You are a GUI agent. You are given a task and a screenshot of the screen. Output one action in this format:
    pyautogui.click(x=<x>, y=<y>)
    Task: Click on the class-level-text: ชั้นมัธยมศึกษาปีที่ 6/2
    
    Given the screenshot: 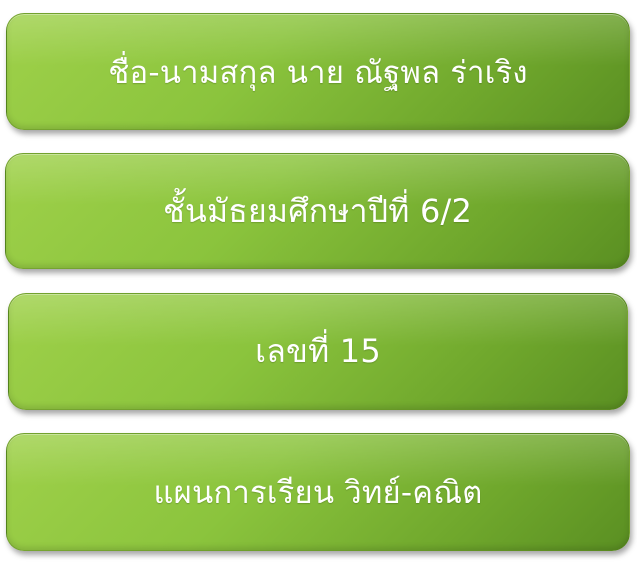 What is the action you would take?
    pyautogui.click(x=317, y=210)
    